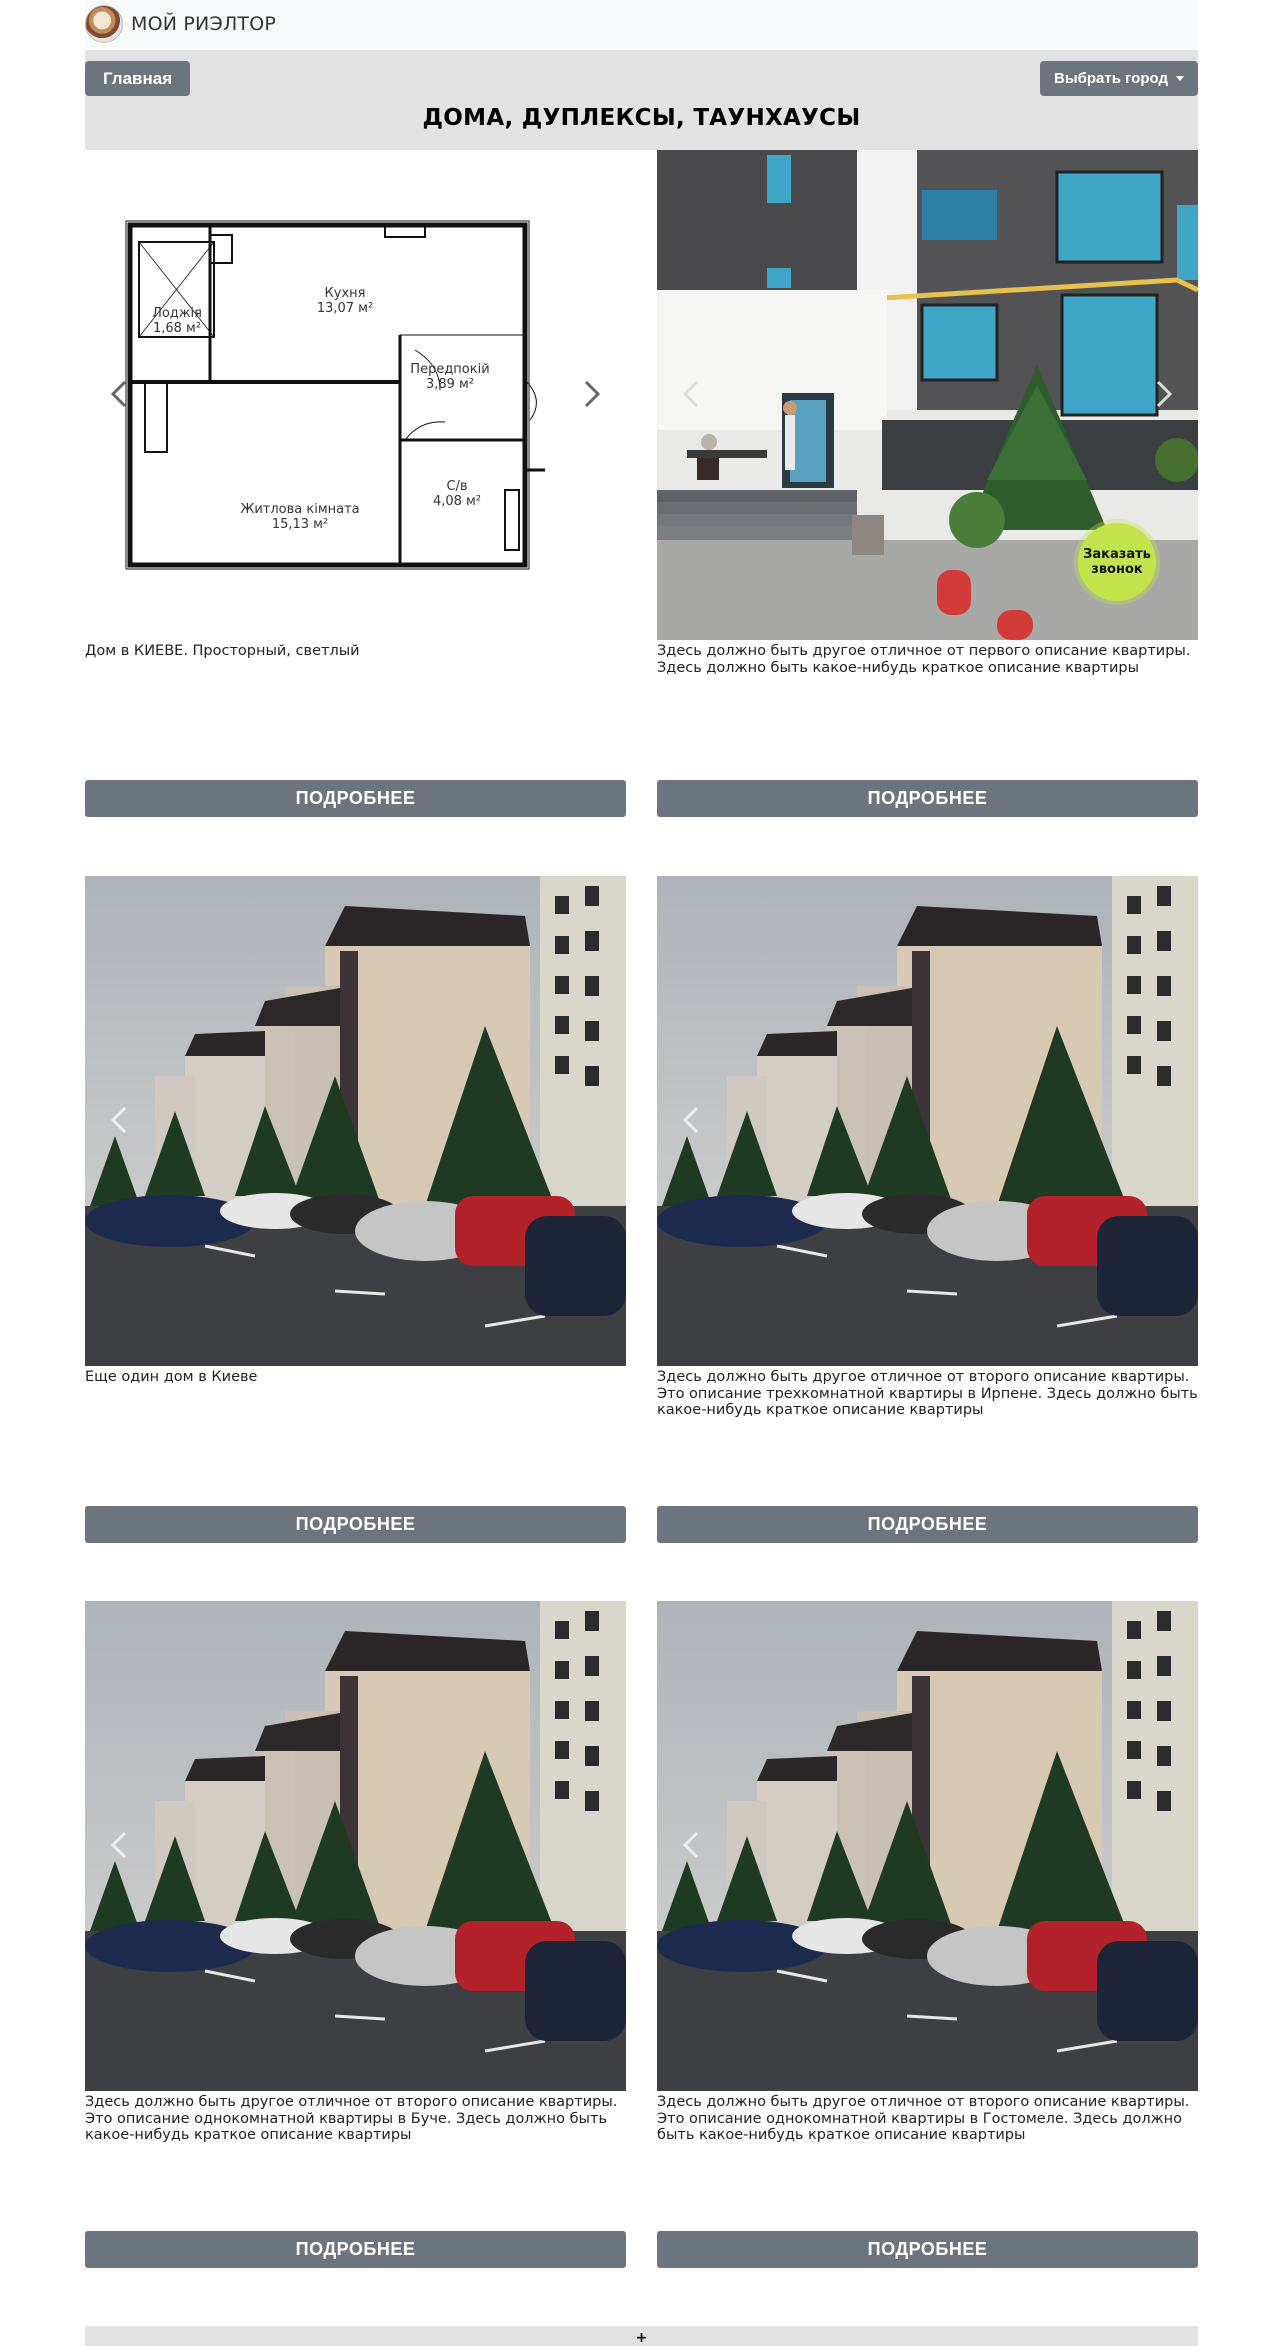 This screenshot has height=2346, width=1280. I want to click on page-title: ДОМА, ДУПЛЕКСЫ, ТАУНХАУСЫ, so click(641, 118).